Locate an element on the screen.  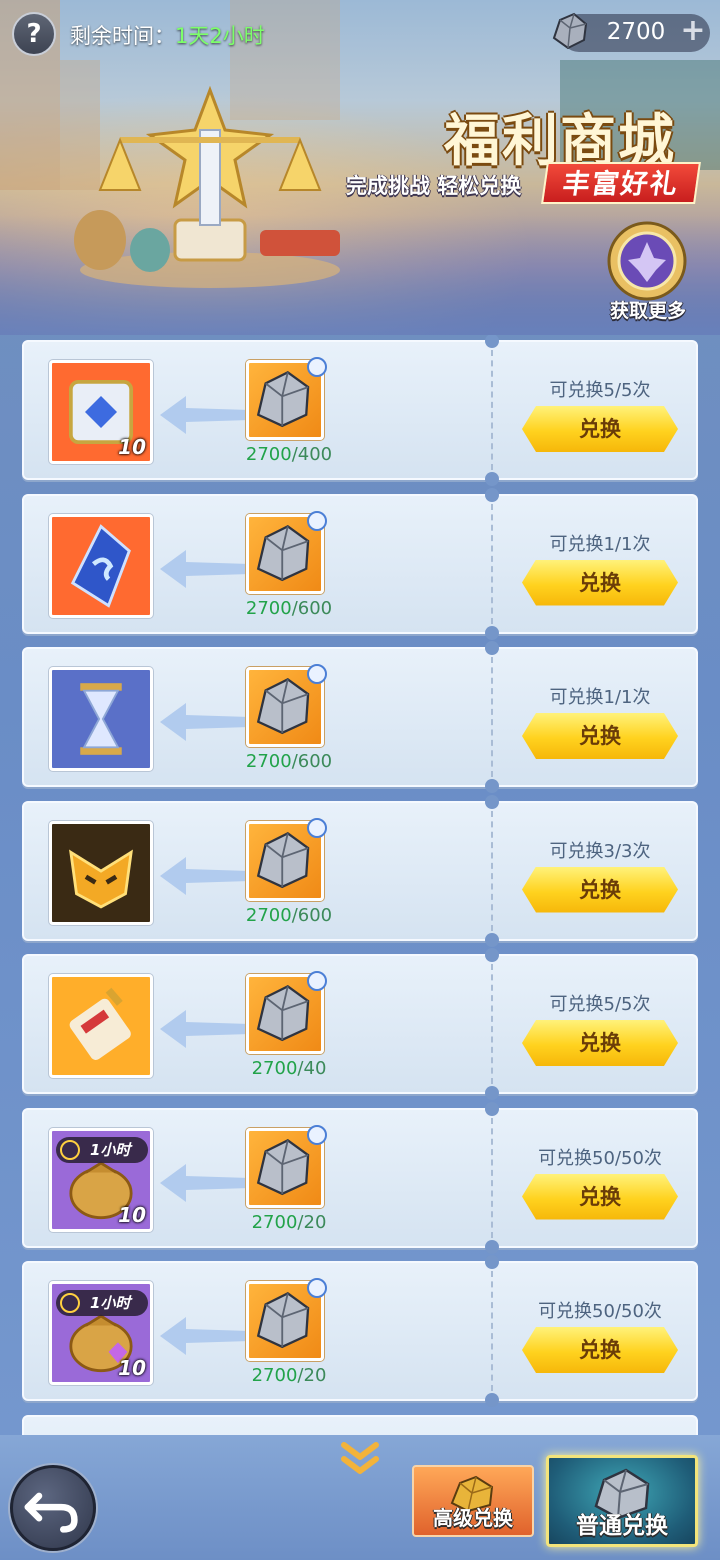
list-item-partial is located at coordinates (360, 1424).